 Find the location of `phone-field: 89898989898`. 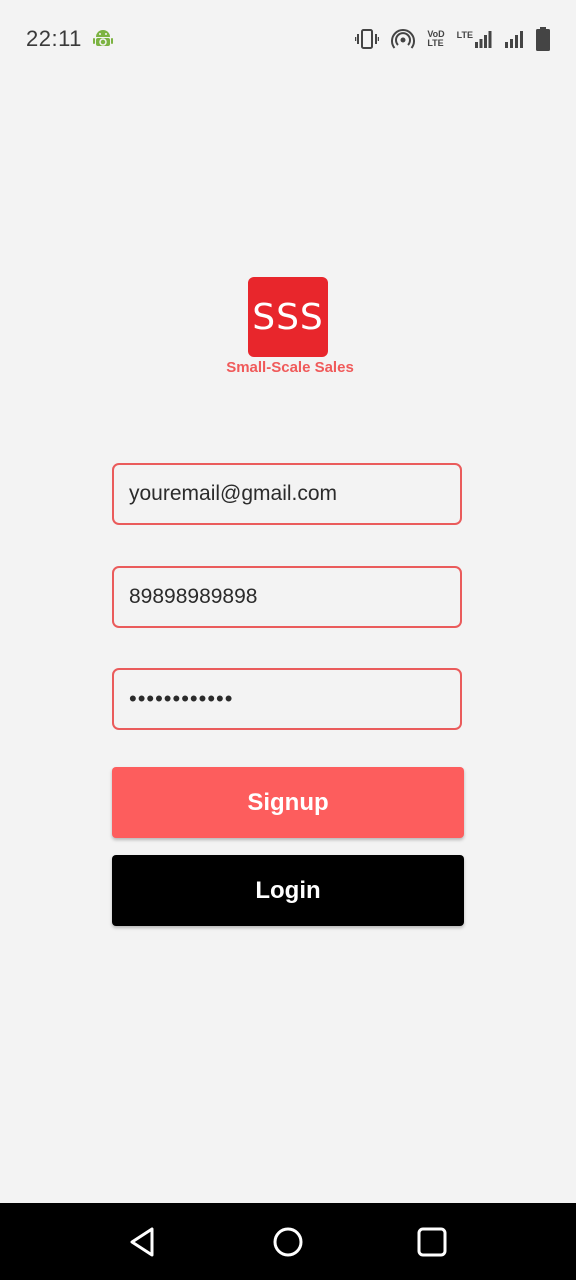

phone-field: 89898989898 is located at coordinates (287, 597).